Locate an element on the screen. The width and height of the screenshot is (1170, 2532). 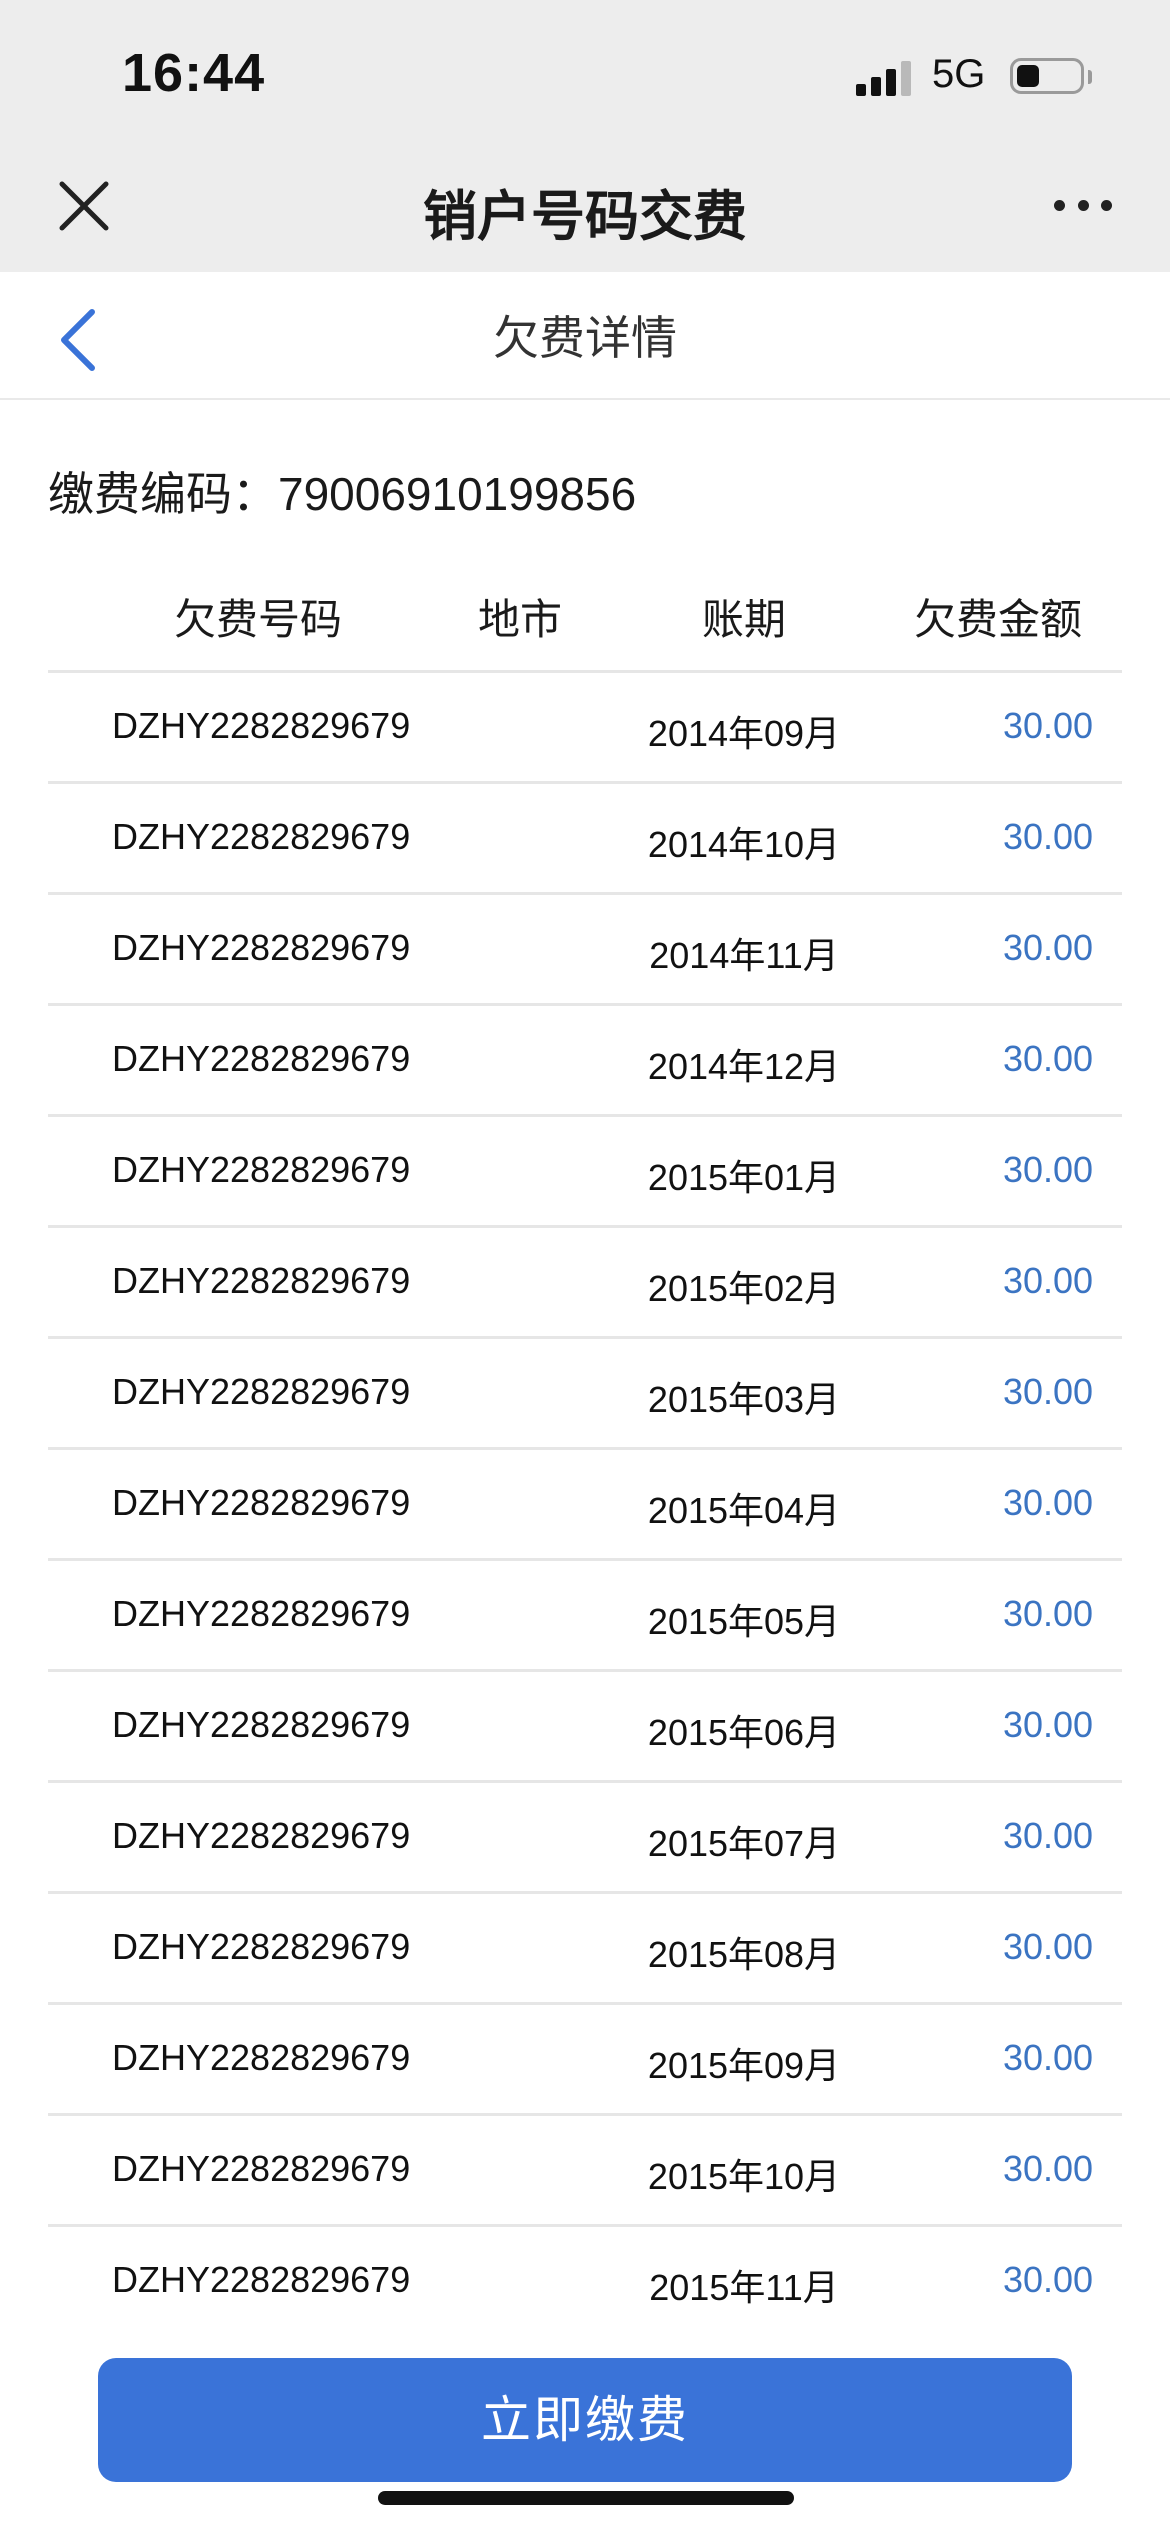
sub-title: 欠费详情 is located at coordinates (585, 338).